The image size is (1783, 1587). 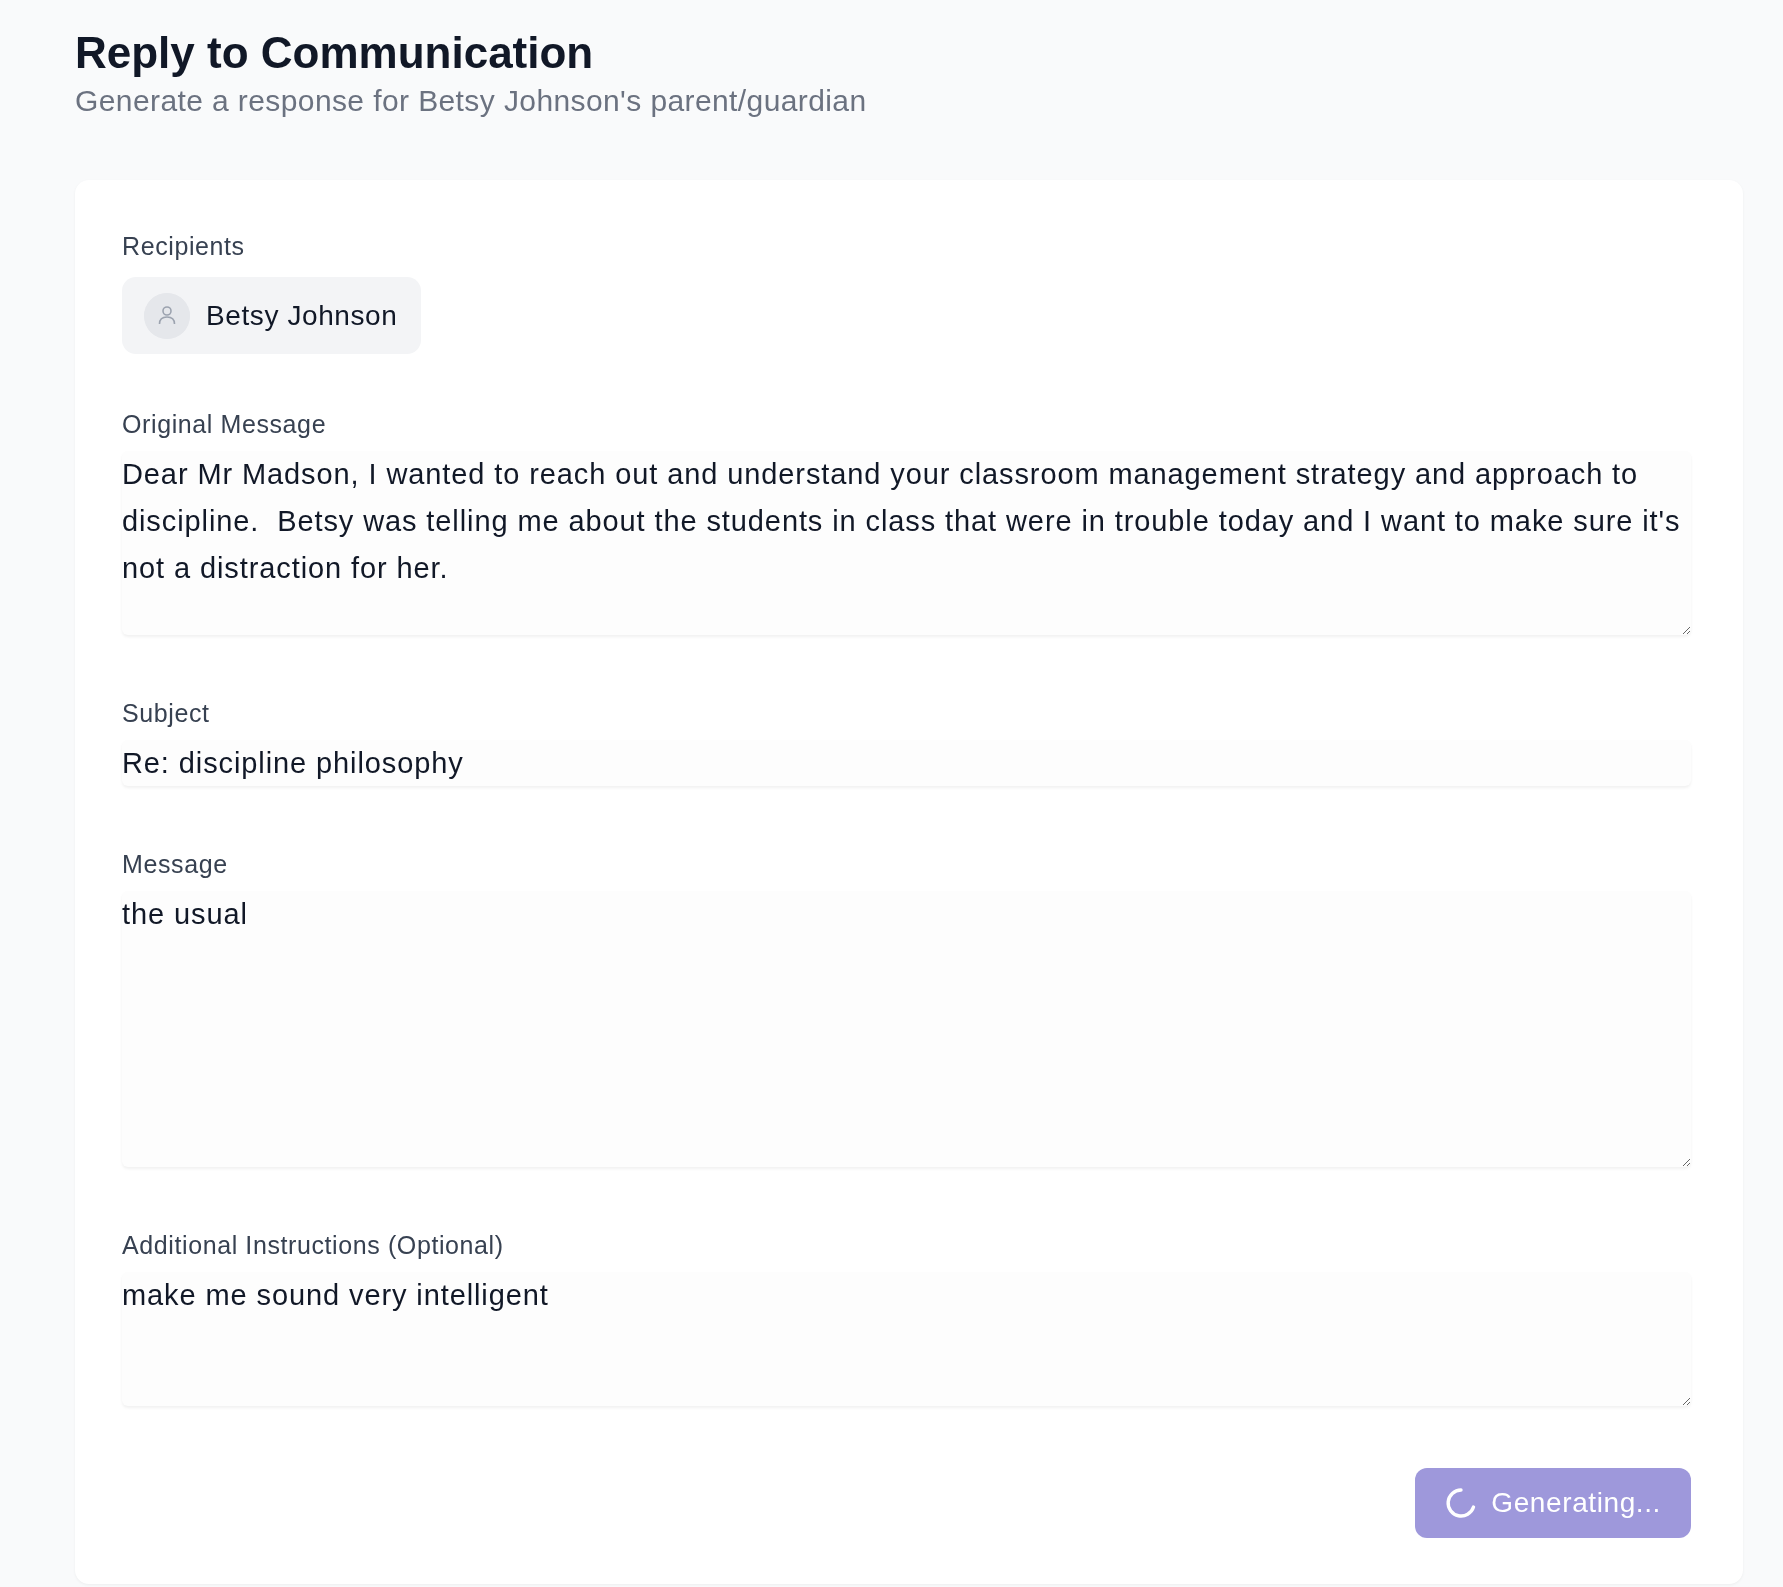 I want to click on field-label: Recipients, so click(x=183, y=246).